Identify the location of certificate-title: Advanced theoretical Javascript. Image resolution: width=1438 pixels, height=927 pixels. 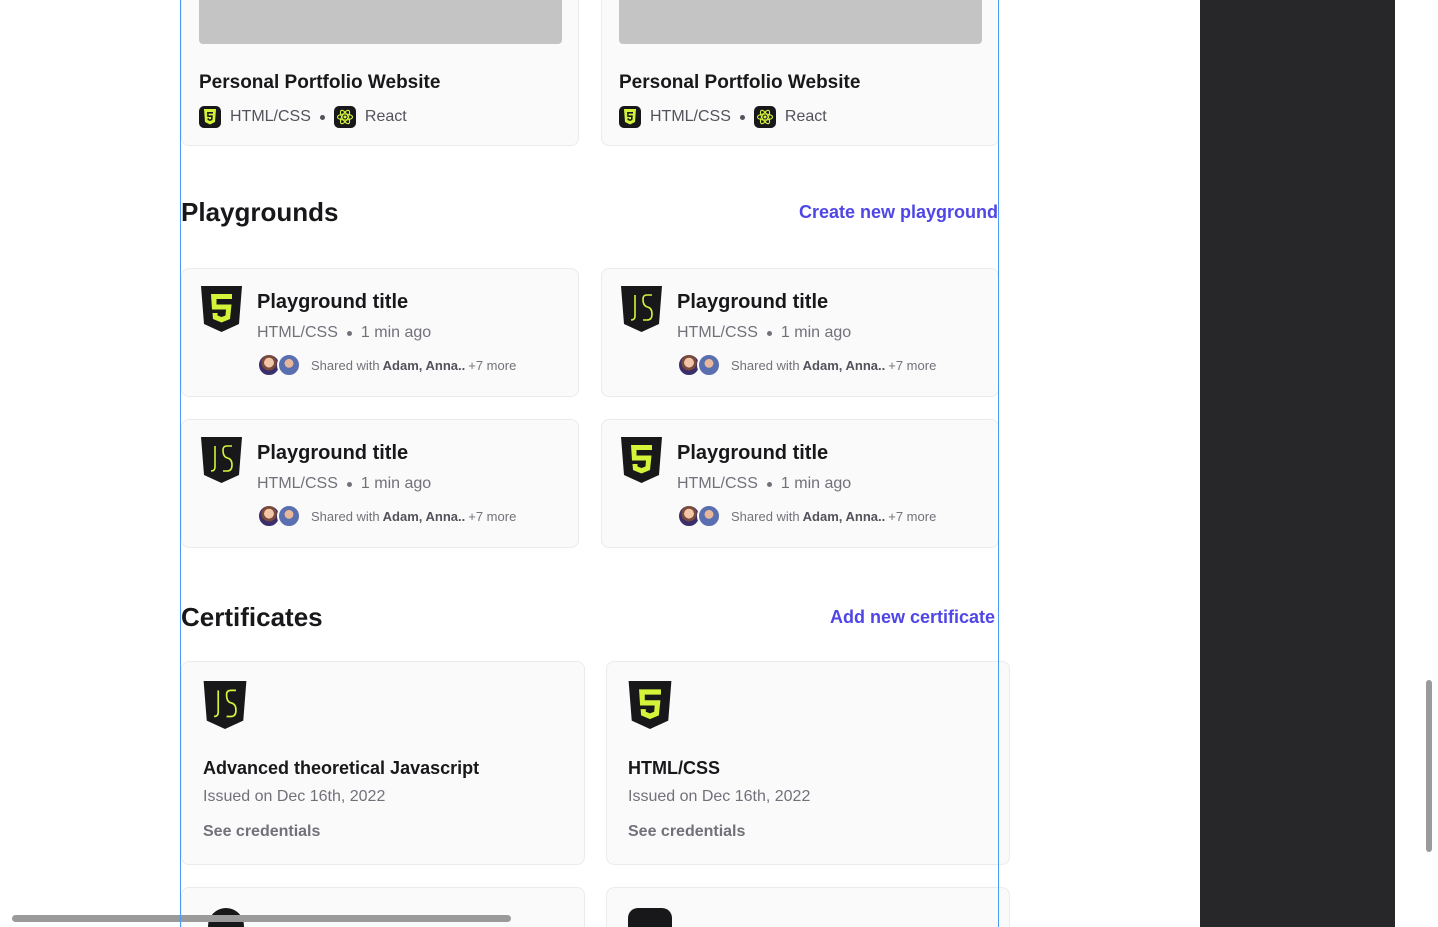
(341, 768).